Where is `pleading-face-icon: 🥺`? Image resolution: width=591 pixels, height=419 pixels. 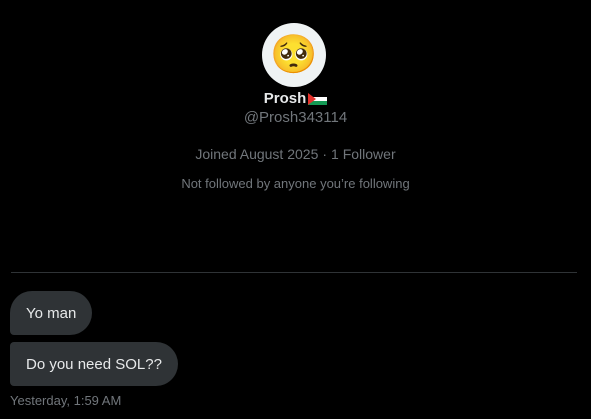
pleading-face-icon: 🥺 is located at coordinates (294, 55).